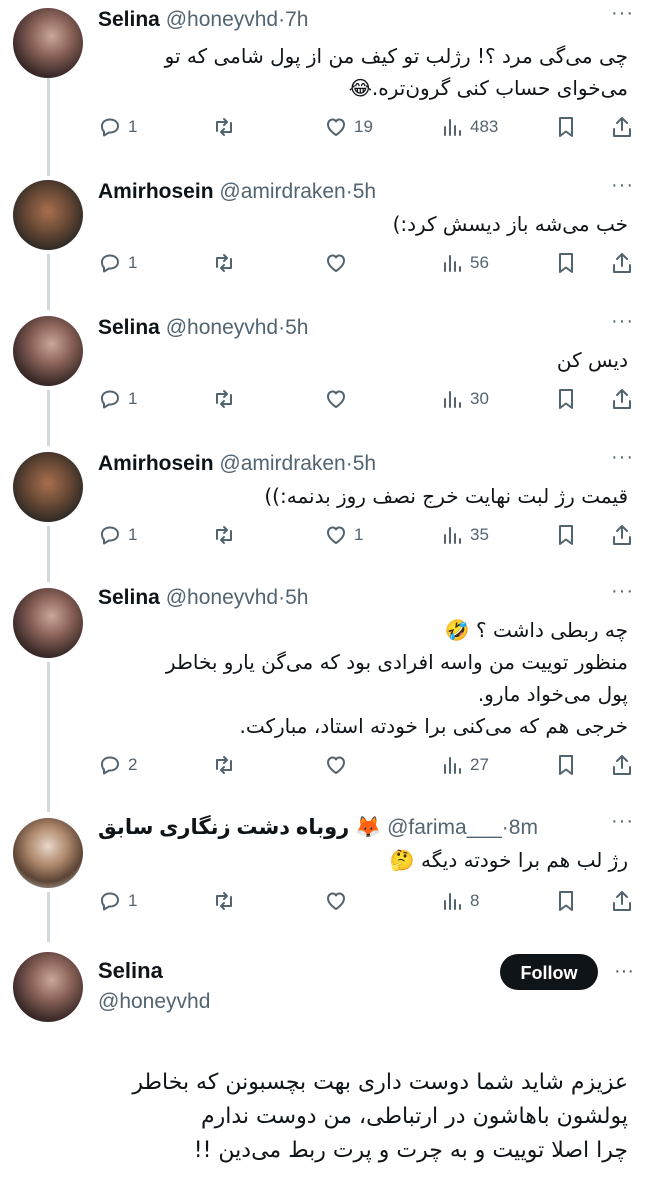  I want to click on reply-icon, so click(110, 901).